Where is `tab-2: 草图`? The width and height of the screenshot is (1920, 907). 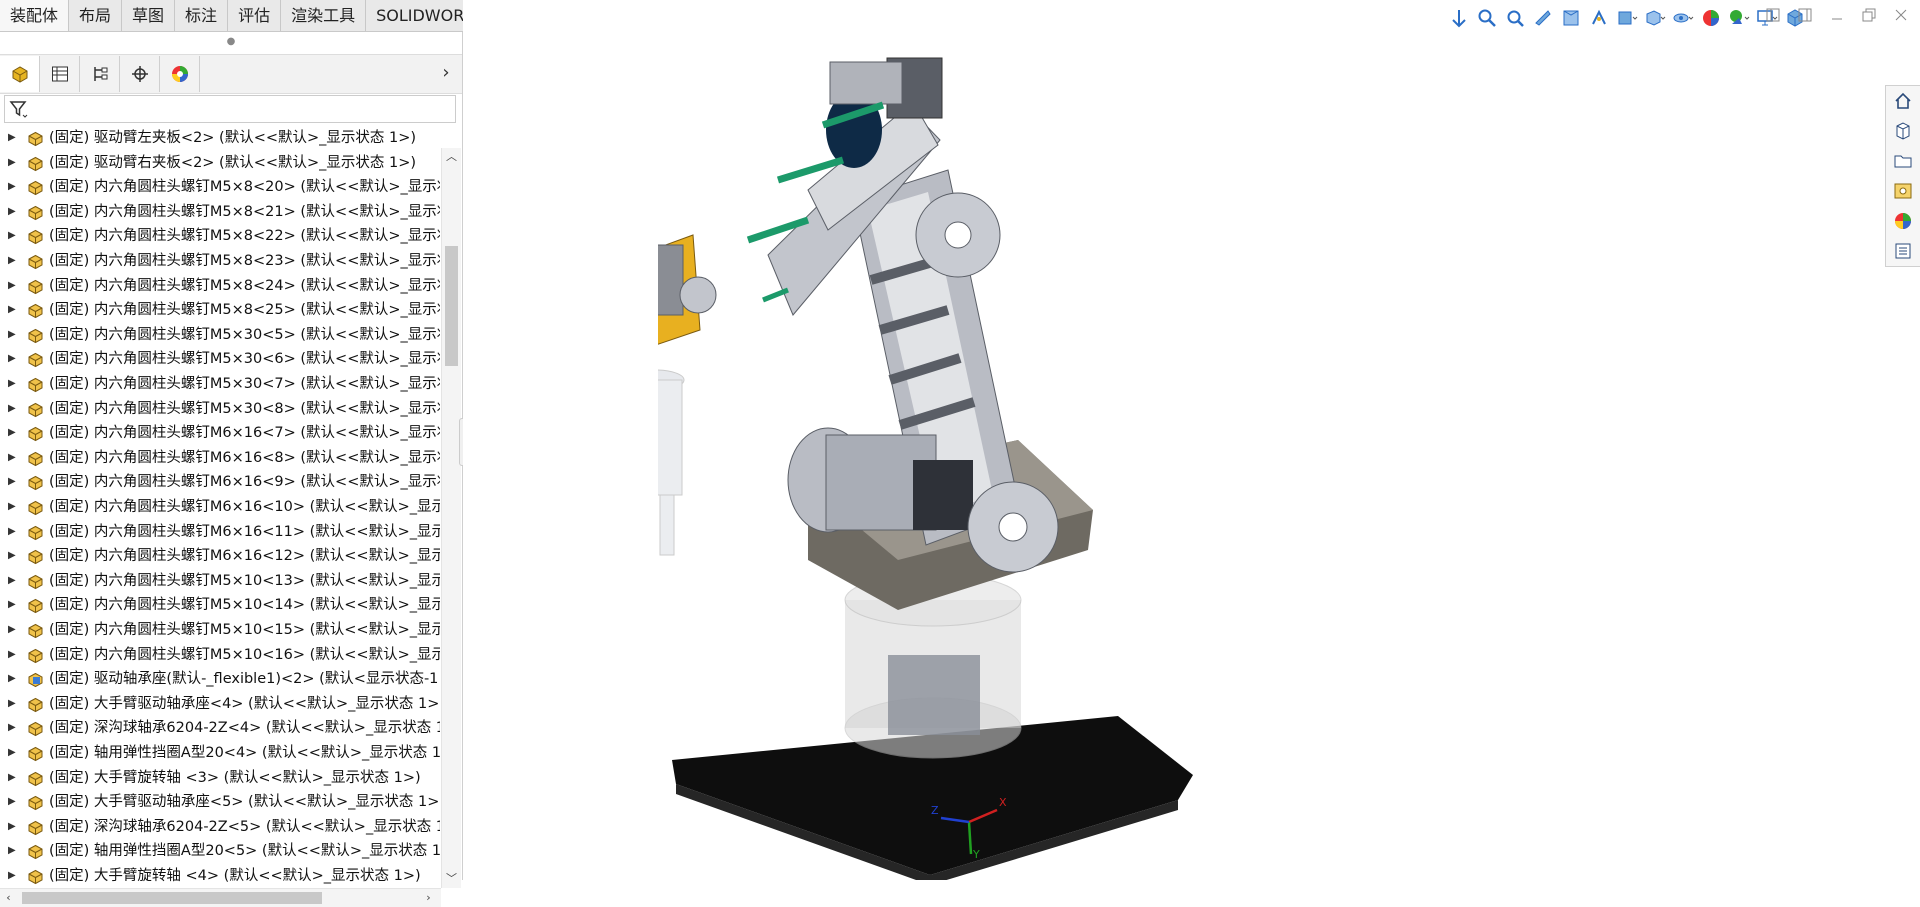
tab-2: 草图 is located at coordinates (149, 15).